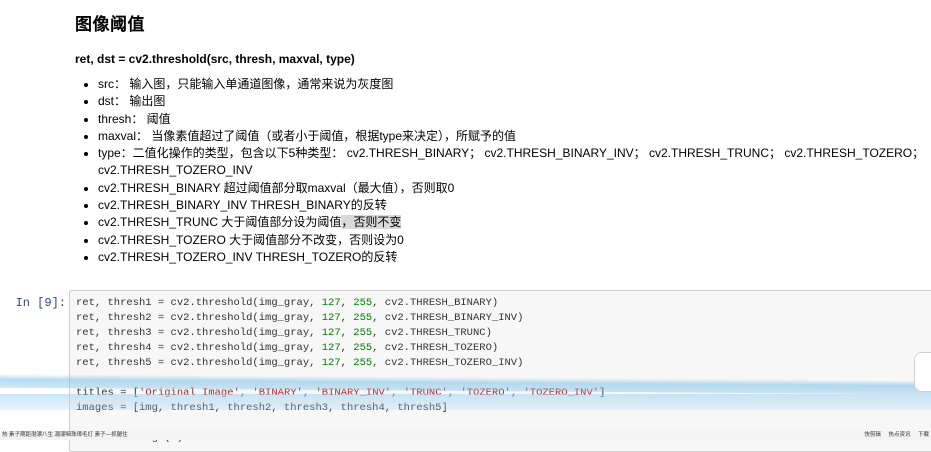 The width and height of the screenshot is (931, 452). I want to click on trunc-text: cv2.THRESH_TRUNC 大于阈值部分设为阈值, so click(220, 222).